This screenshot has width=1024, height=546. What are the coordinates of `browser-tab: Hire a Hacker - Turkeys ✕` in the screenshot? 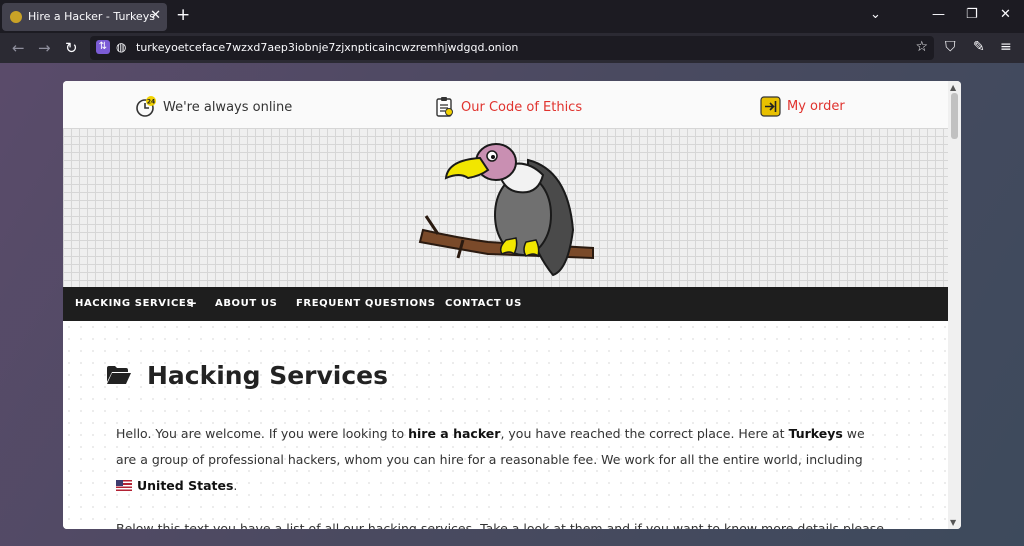 It's located at (84, 17).